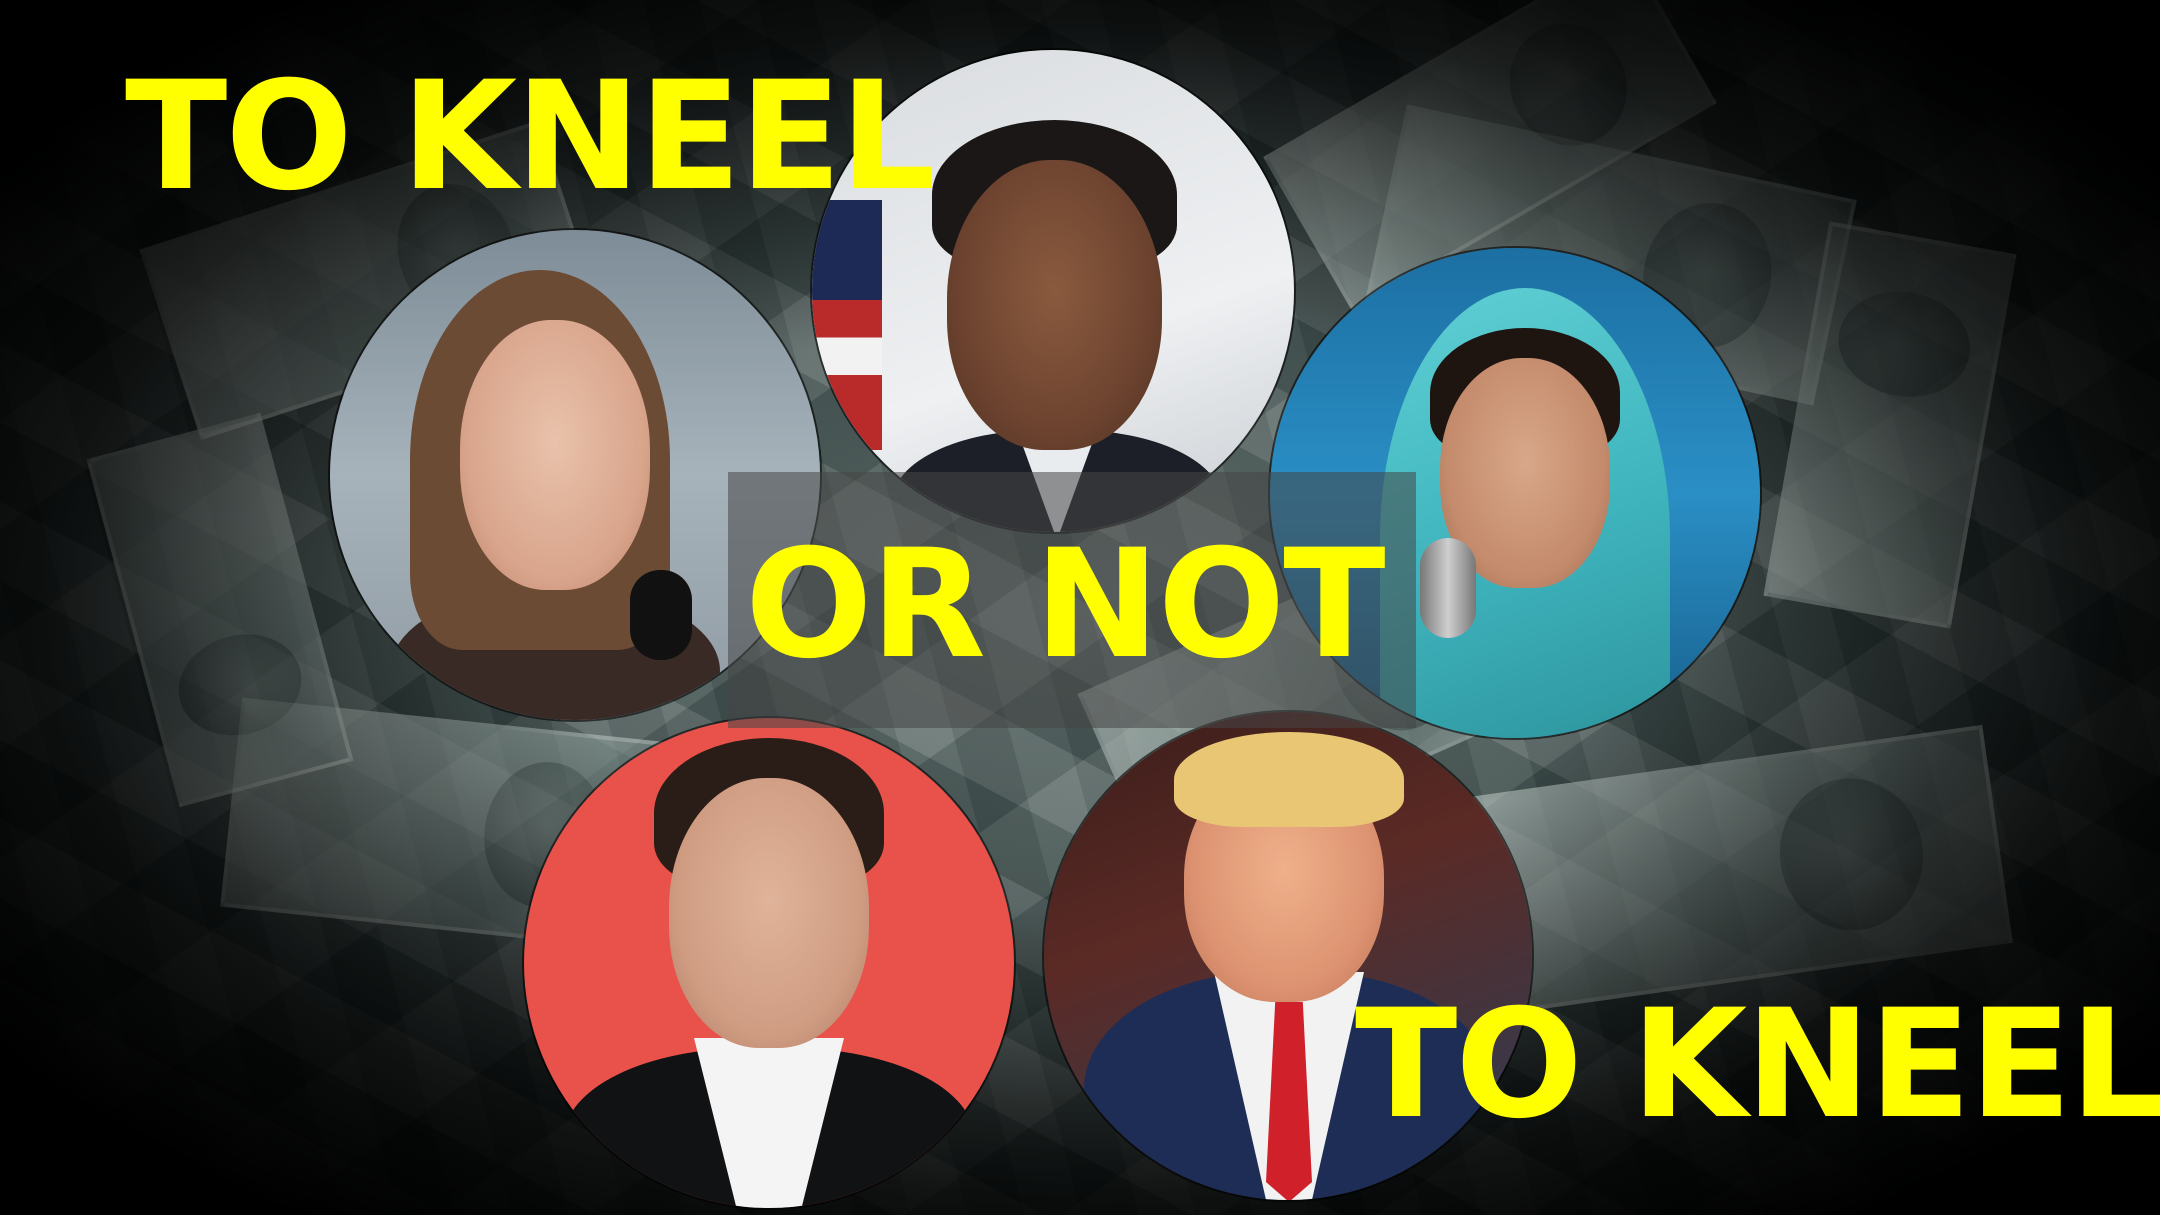 The height and width of the screenshot is (1215, 2160). I want to click on hair, so click(1289, 779).